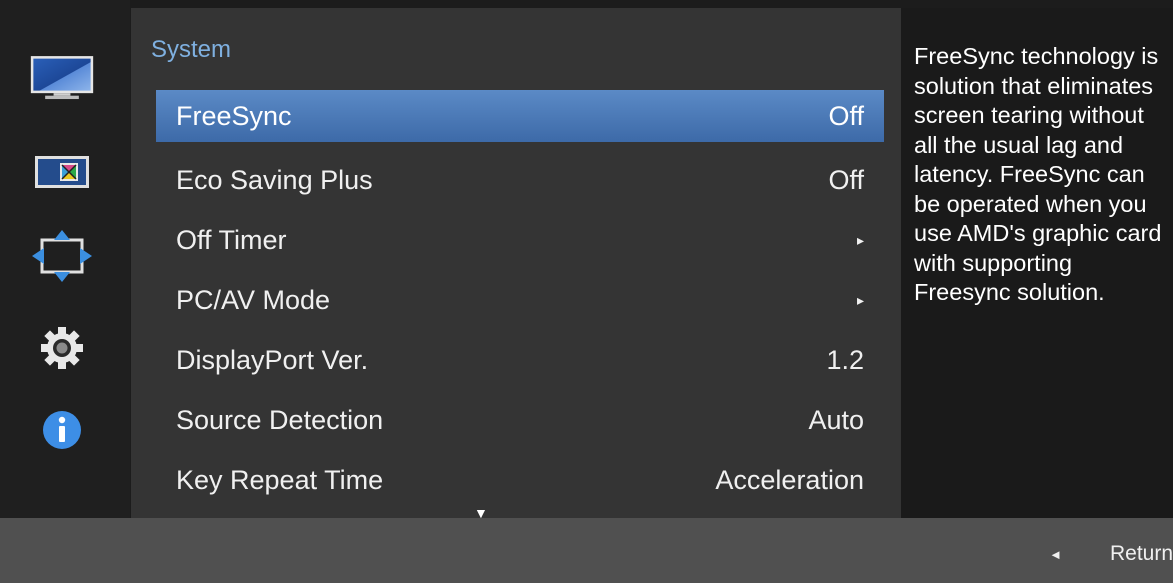 The height and width of the screenshot is (583, 1173). What do you see at coordinates (520, 360) in the screenshot?
I see `menu-item-displayport-ver: DisplayPort Ver. 1.2` at bounding box center [520, 360].